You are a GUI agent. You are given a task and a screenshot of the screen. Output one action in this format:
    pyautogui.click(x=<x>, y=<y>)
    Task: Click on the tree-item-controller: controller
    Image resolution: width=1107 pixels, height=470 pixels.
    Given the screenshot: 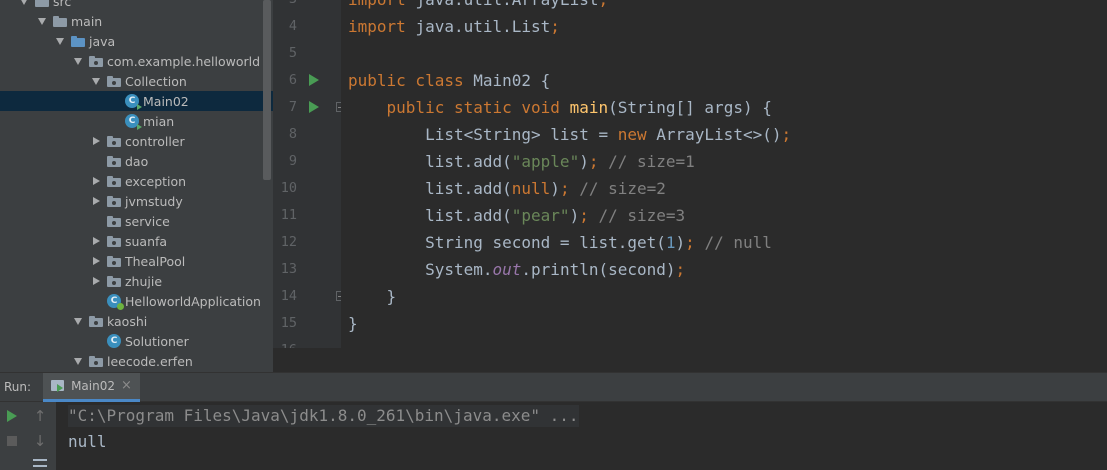 What is the action you would take?
    pyautogui.click(x=136, y=141)
    